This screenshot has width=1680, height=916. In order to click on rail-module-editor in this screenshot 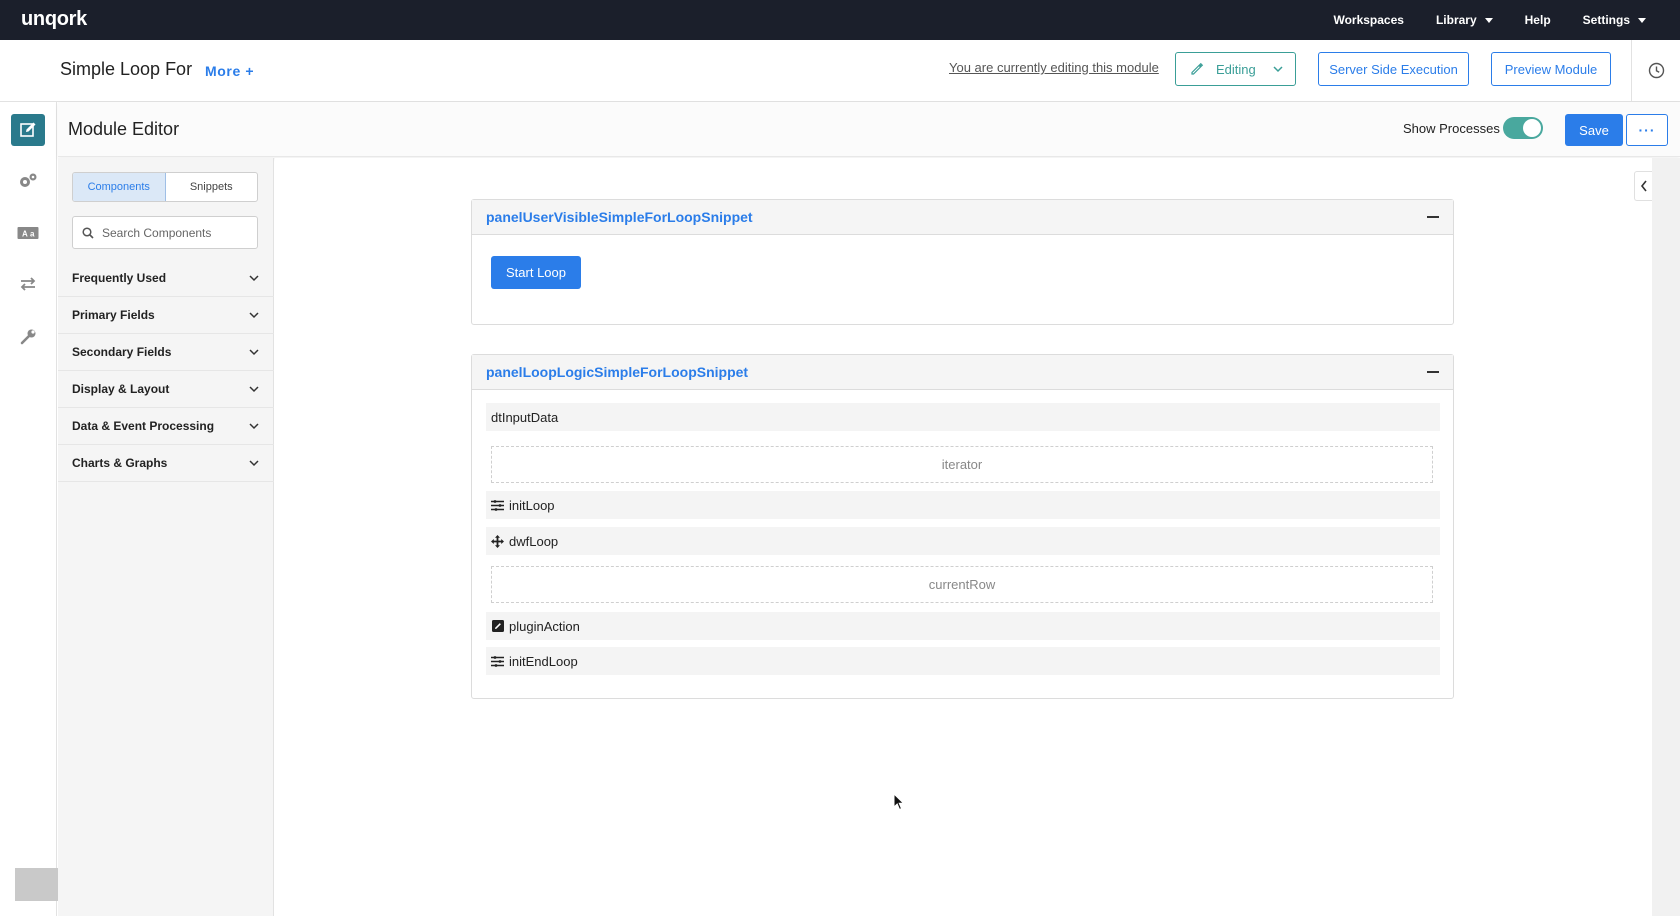, I will do `click(28, 130)`.